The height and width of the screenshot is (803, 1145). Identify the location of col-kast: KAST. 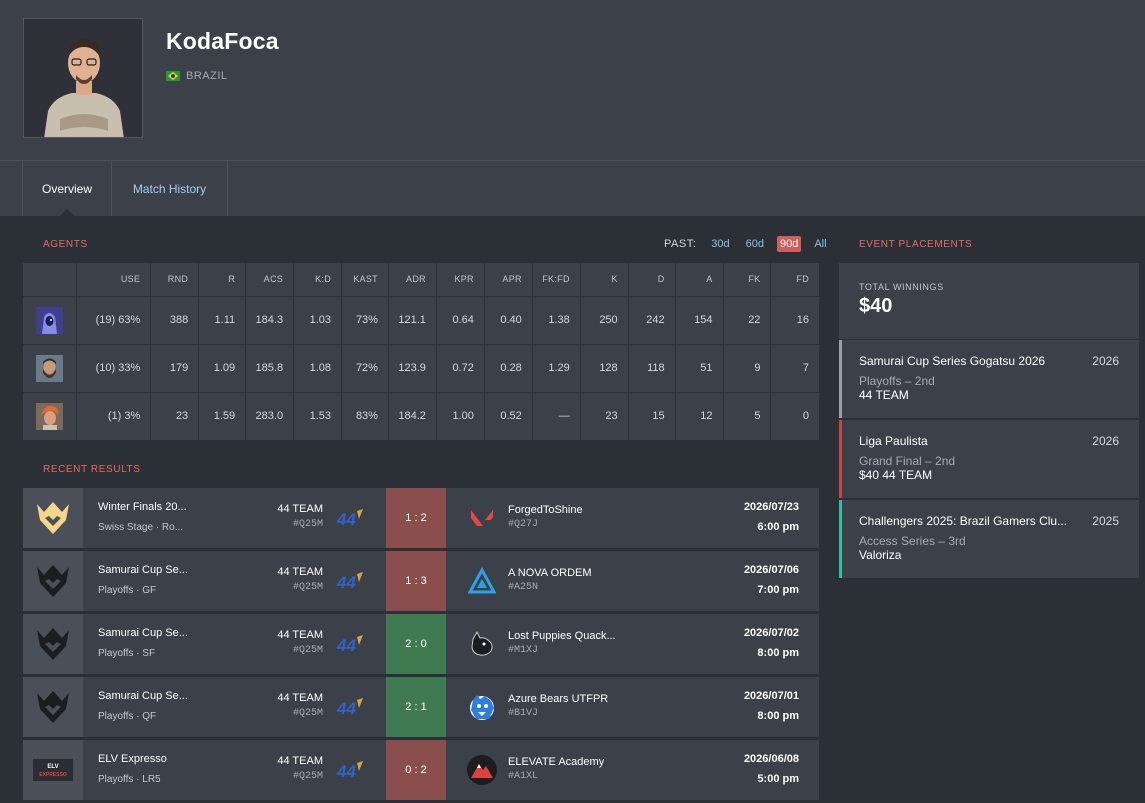
(365, 280).